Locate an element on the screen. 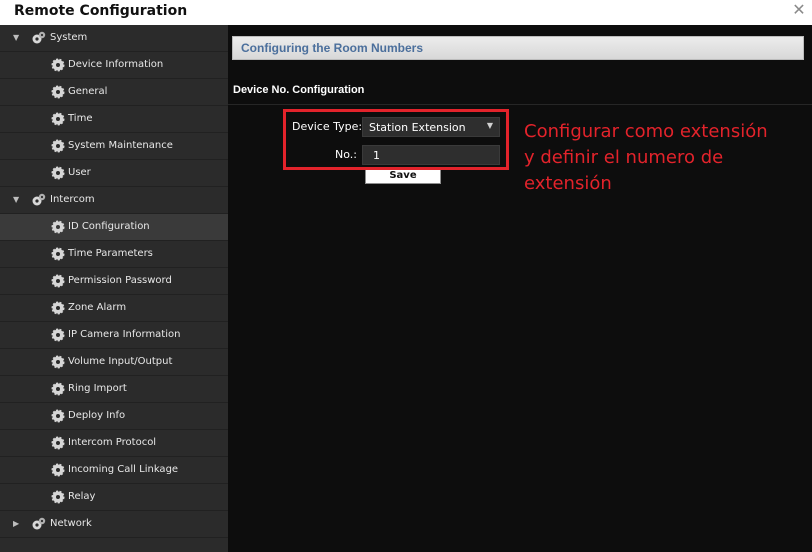 This screenshot has width=812, height=552. window-titlebar: Remote Configuration ✕ is located at coordinates (406, 12).